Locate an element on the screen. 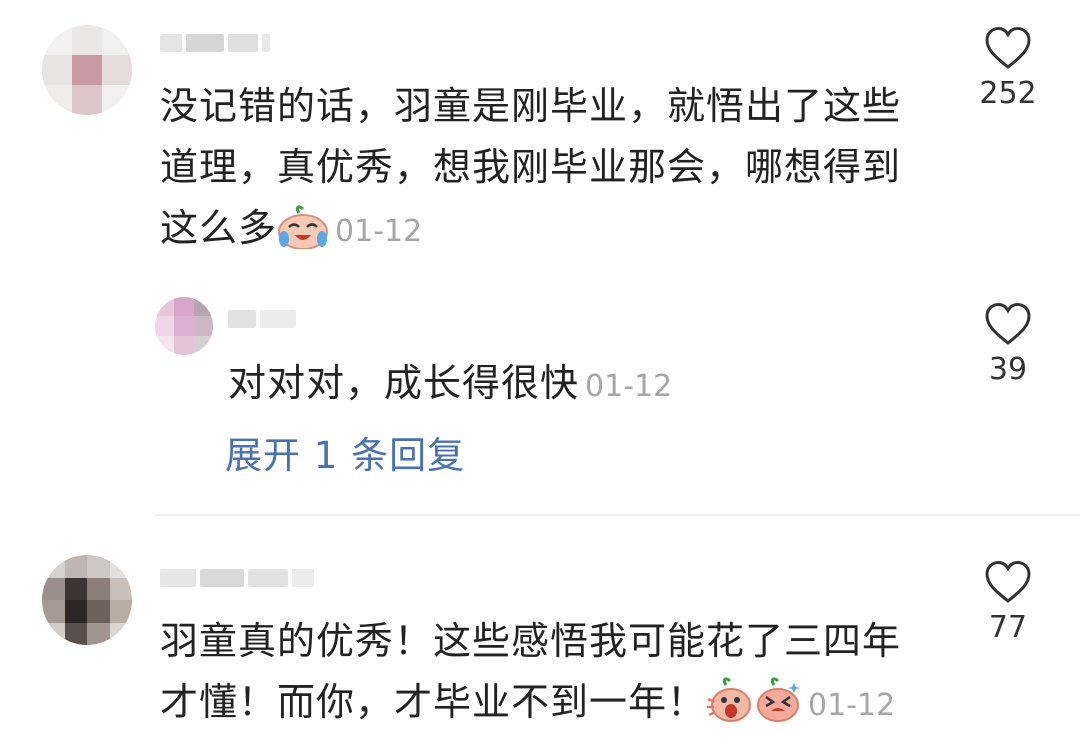 Image resolution: width=1080 pixels, height=741 pixels. reply-body: 对对对，成长得很快 is located at coordinates (404, 383).